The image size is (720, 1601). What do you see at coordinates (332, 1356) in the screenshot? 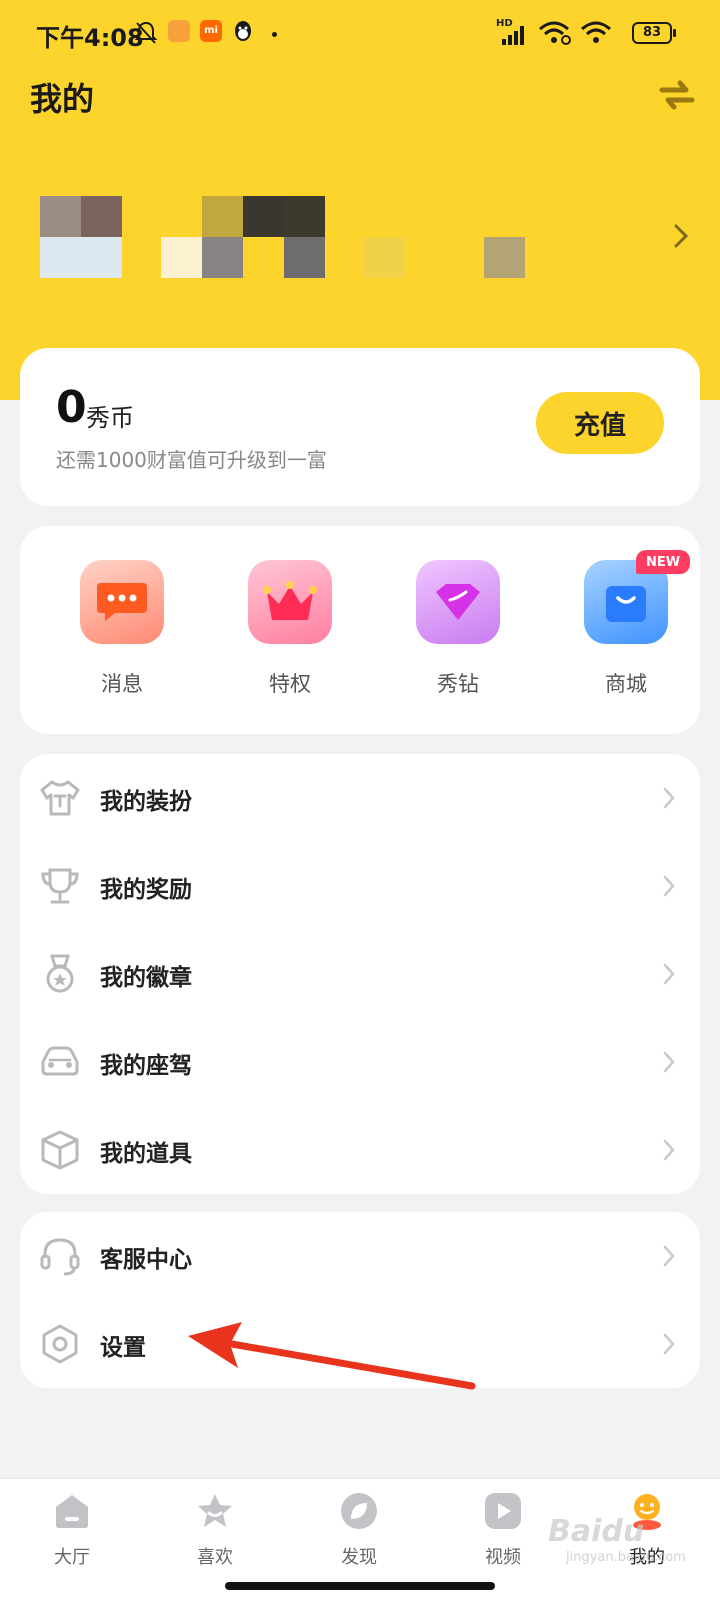
I see `annotation-arrow-icon` at bounding box center [332, 1356].